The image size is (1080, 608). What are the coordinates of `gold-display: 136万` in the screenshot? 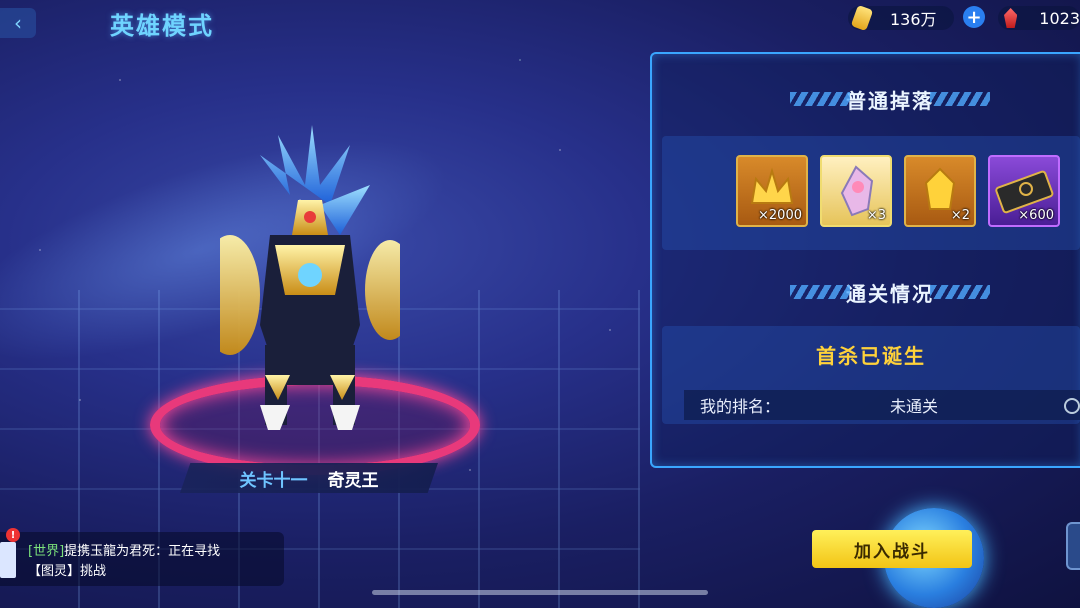 It's located at (901, 18).